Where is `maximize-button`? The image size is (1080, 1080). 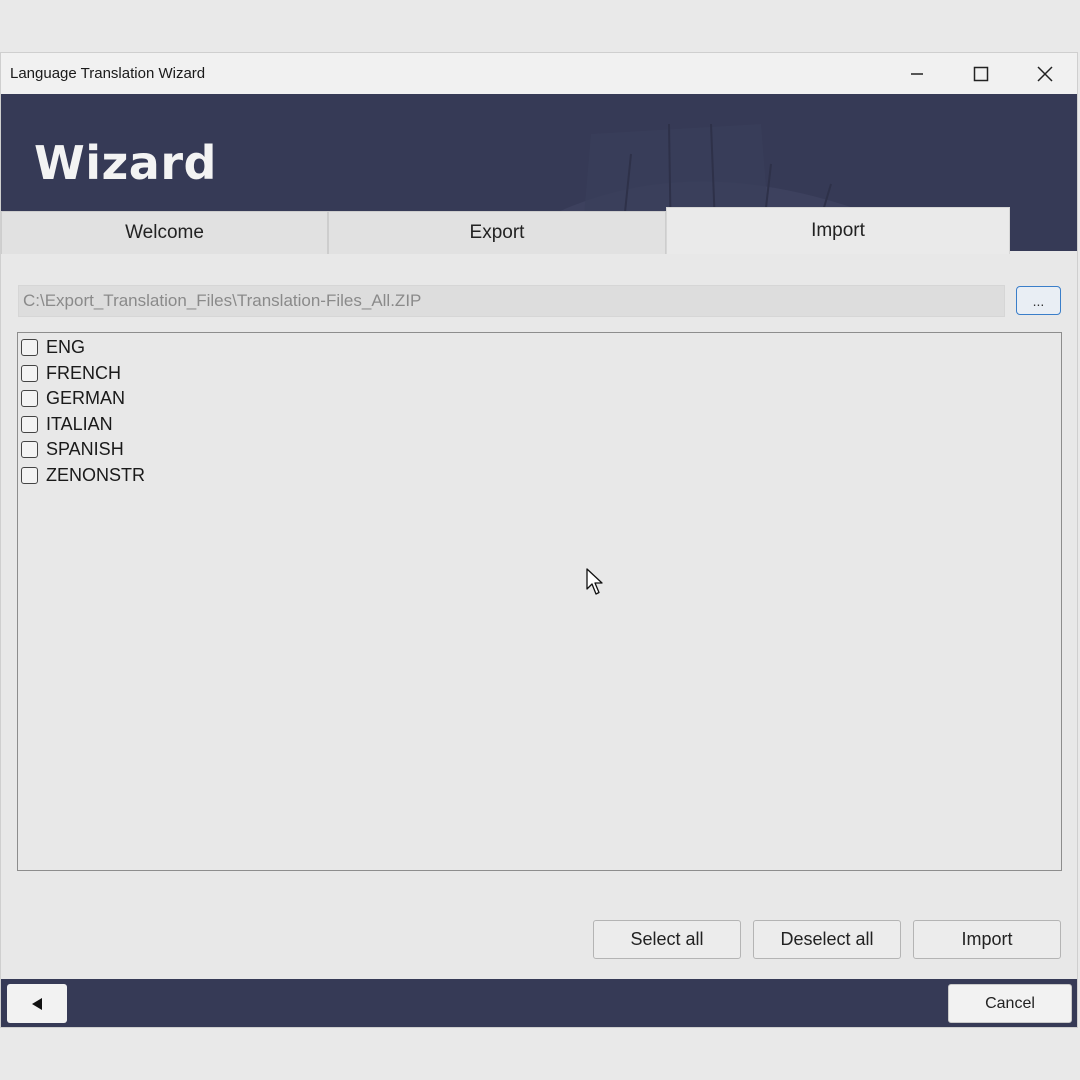 maximize-button is located at coordinates (981, 73).